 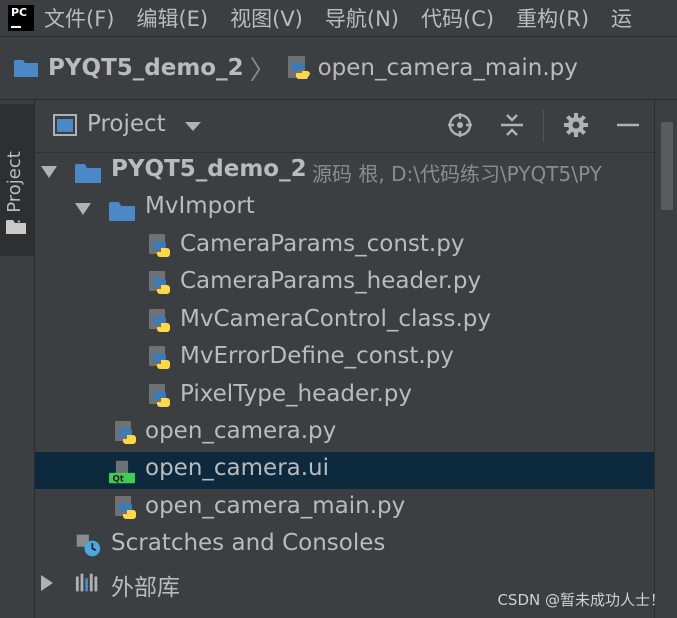 I want to click on list-item: PixelType_header.py, so click(x=344, y=396).